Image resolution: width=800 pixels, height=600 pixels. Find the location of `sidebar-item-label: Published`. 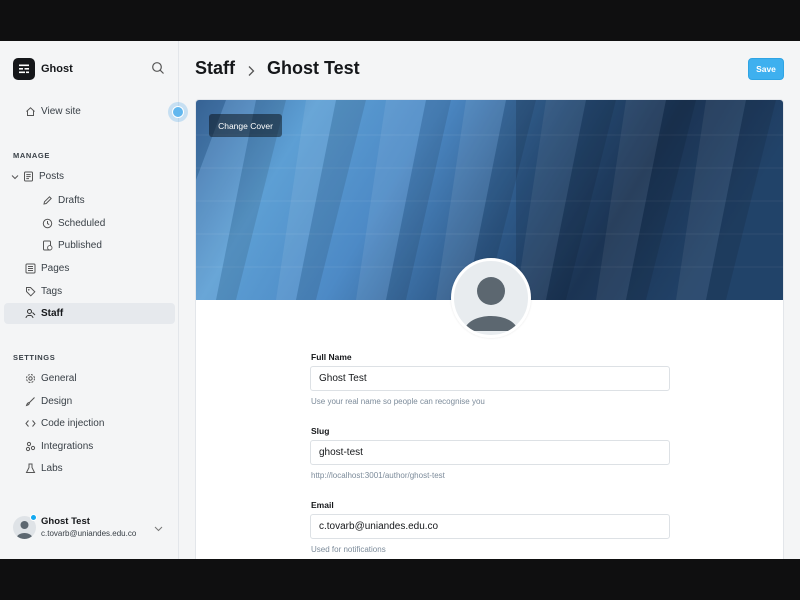

sidebar-item-label: Published is located at coordinates (80, 245).